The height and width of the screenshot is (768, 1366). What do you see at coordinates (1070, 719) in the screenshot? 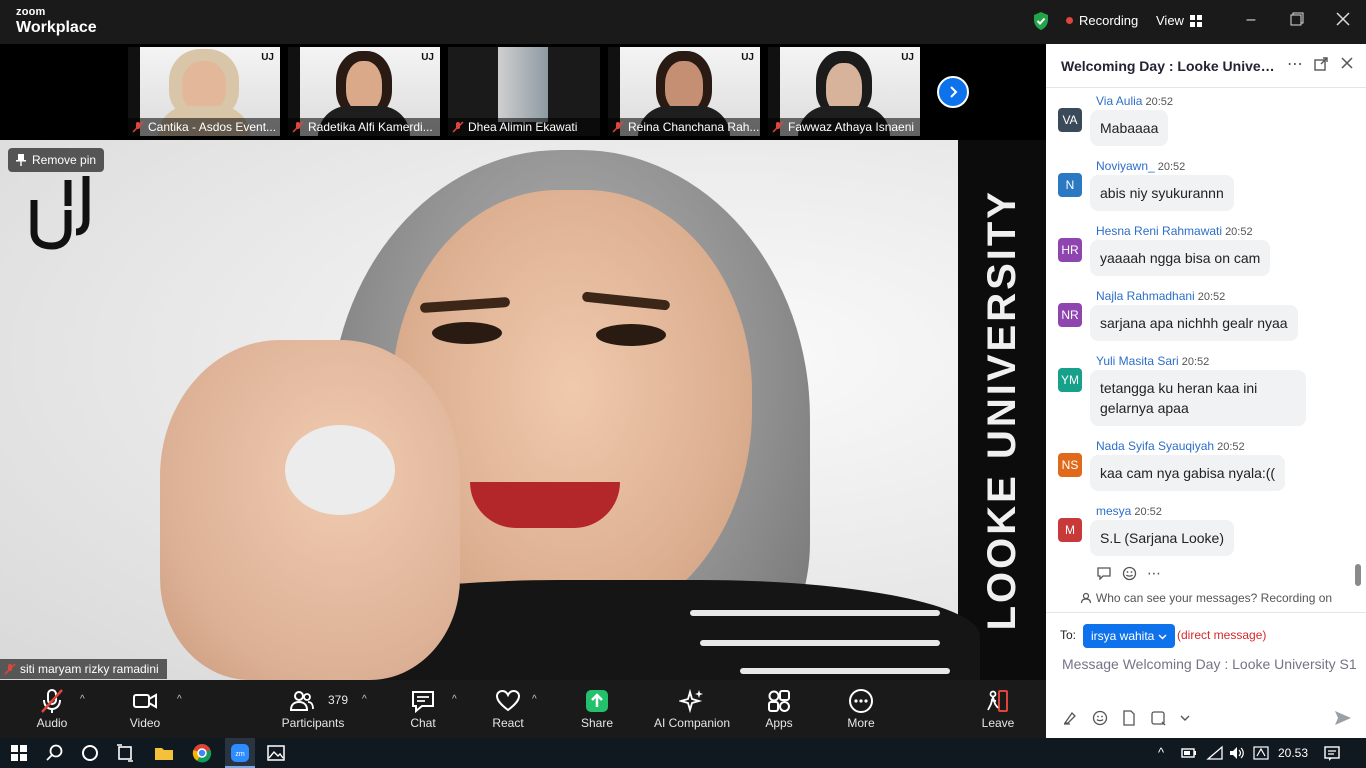
I see `format-text-icon` at bounding box center [1070, 719].